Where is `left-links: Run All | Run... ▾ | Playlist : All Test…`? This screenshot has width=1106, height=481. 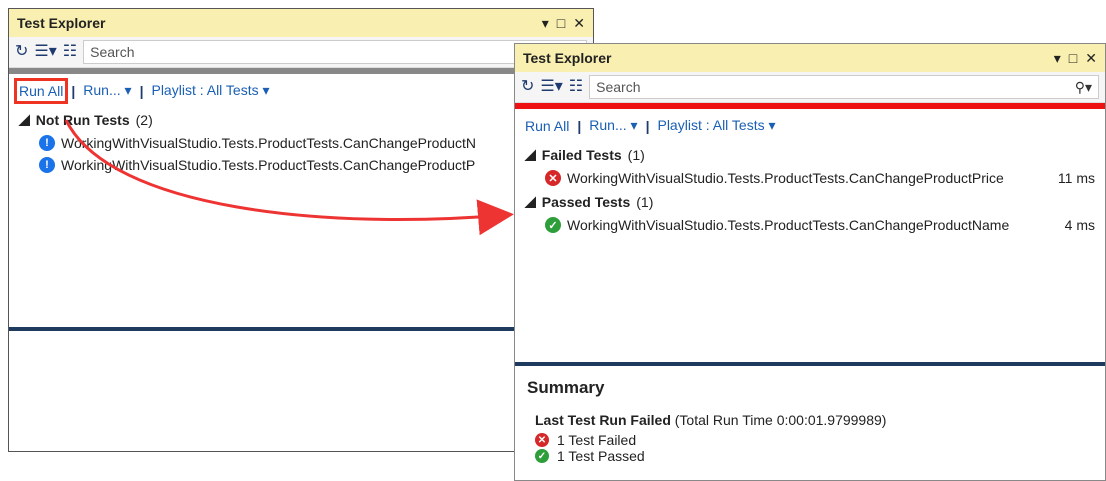 left-links: Run All | Run... ▾ | Playlist : All Test… is located at coordinates (301, 90).